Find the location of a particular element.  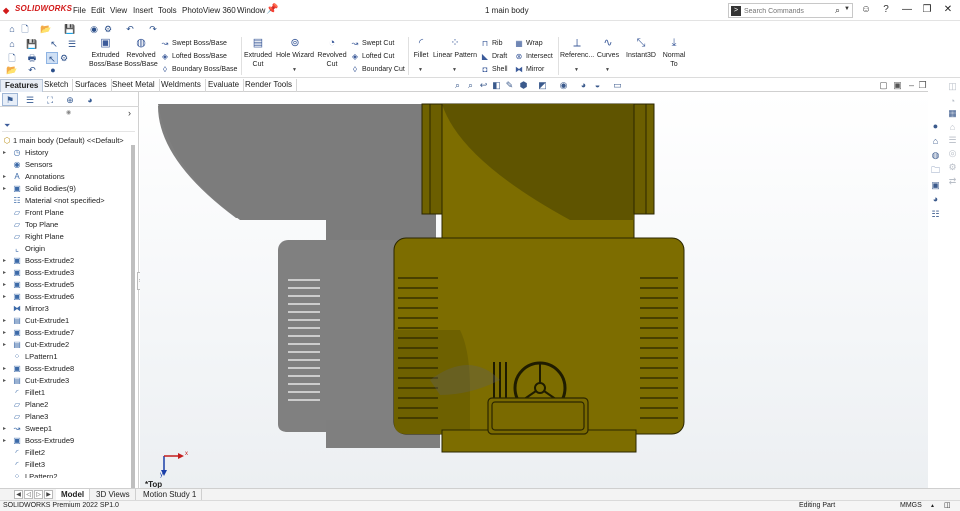

chevron-right-icon: › is located at coordinates (129, 113).